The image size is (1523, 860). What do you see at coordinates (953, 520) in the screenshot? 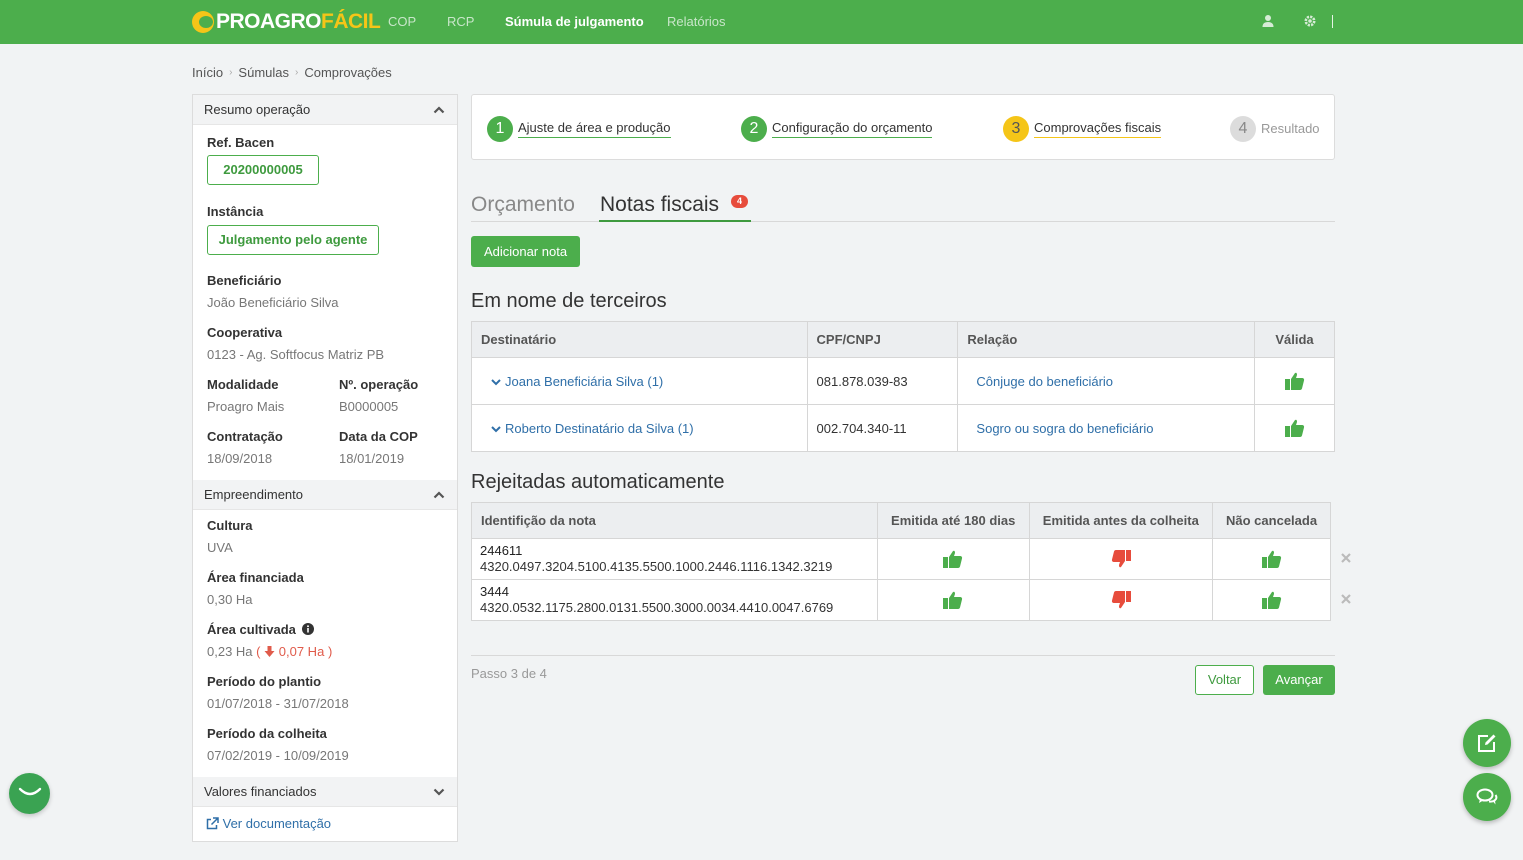
I see `col-emitida-180: Emitida até 180 dias` at bounding box center [953, 520].